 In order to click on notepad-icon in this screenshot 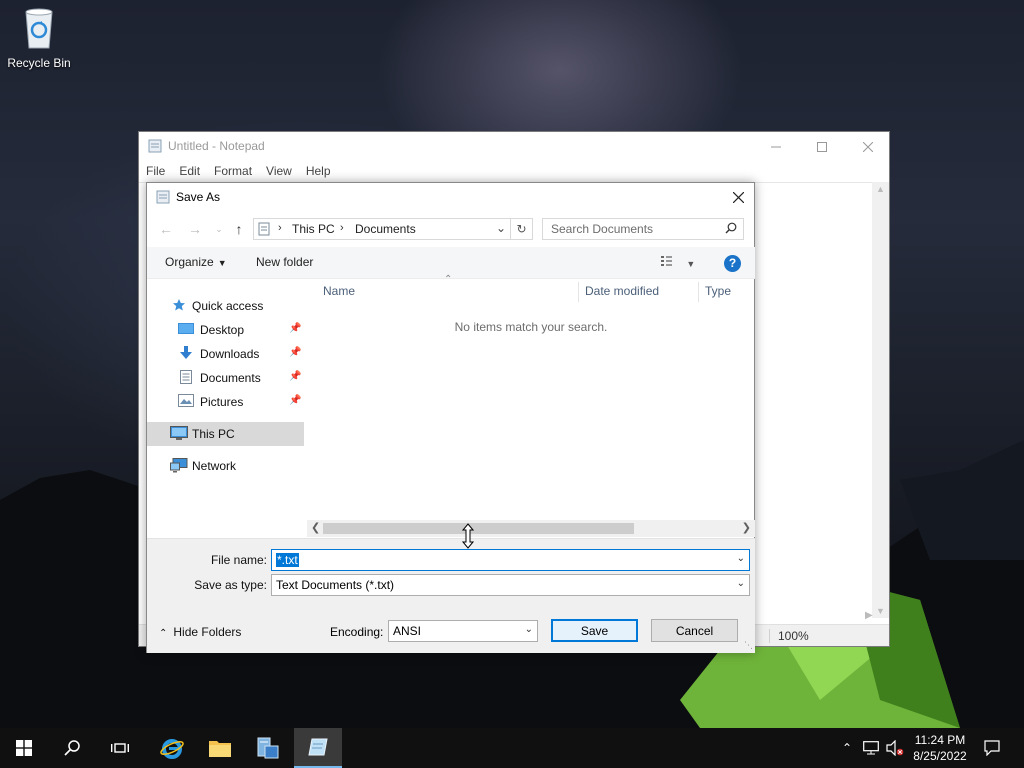, I will do `click(318, 747)`.